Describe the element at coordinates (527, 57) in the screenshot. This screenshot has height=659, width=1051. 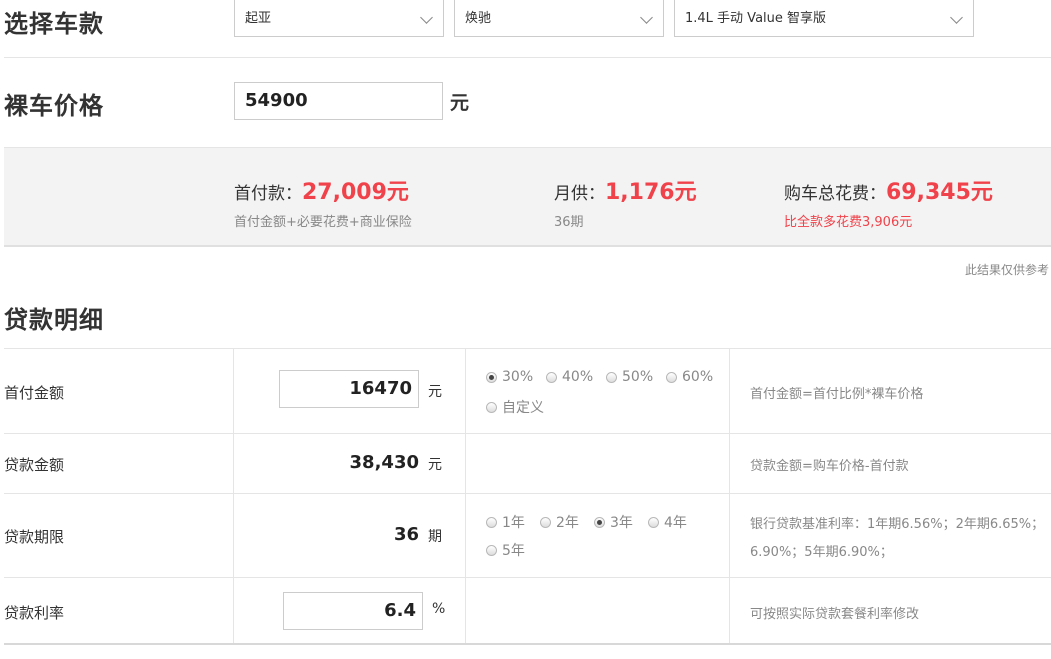
I see `divider` at that location.